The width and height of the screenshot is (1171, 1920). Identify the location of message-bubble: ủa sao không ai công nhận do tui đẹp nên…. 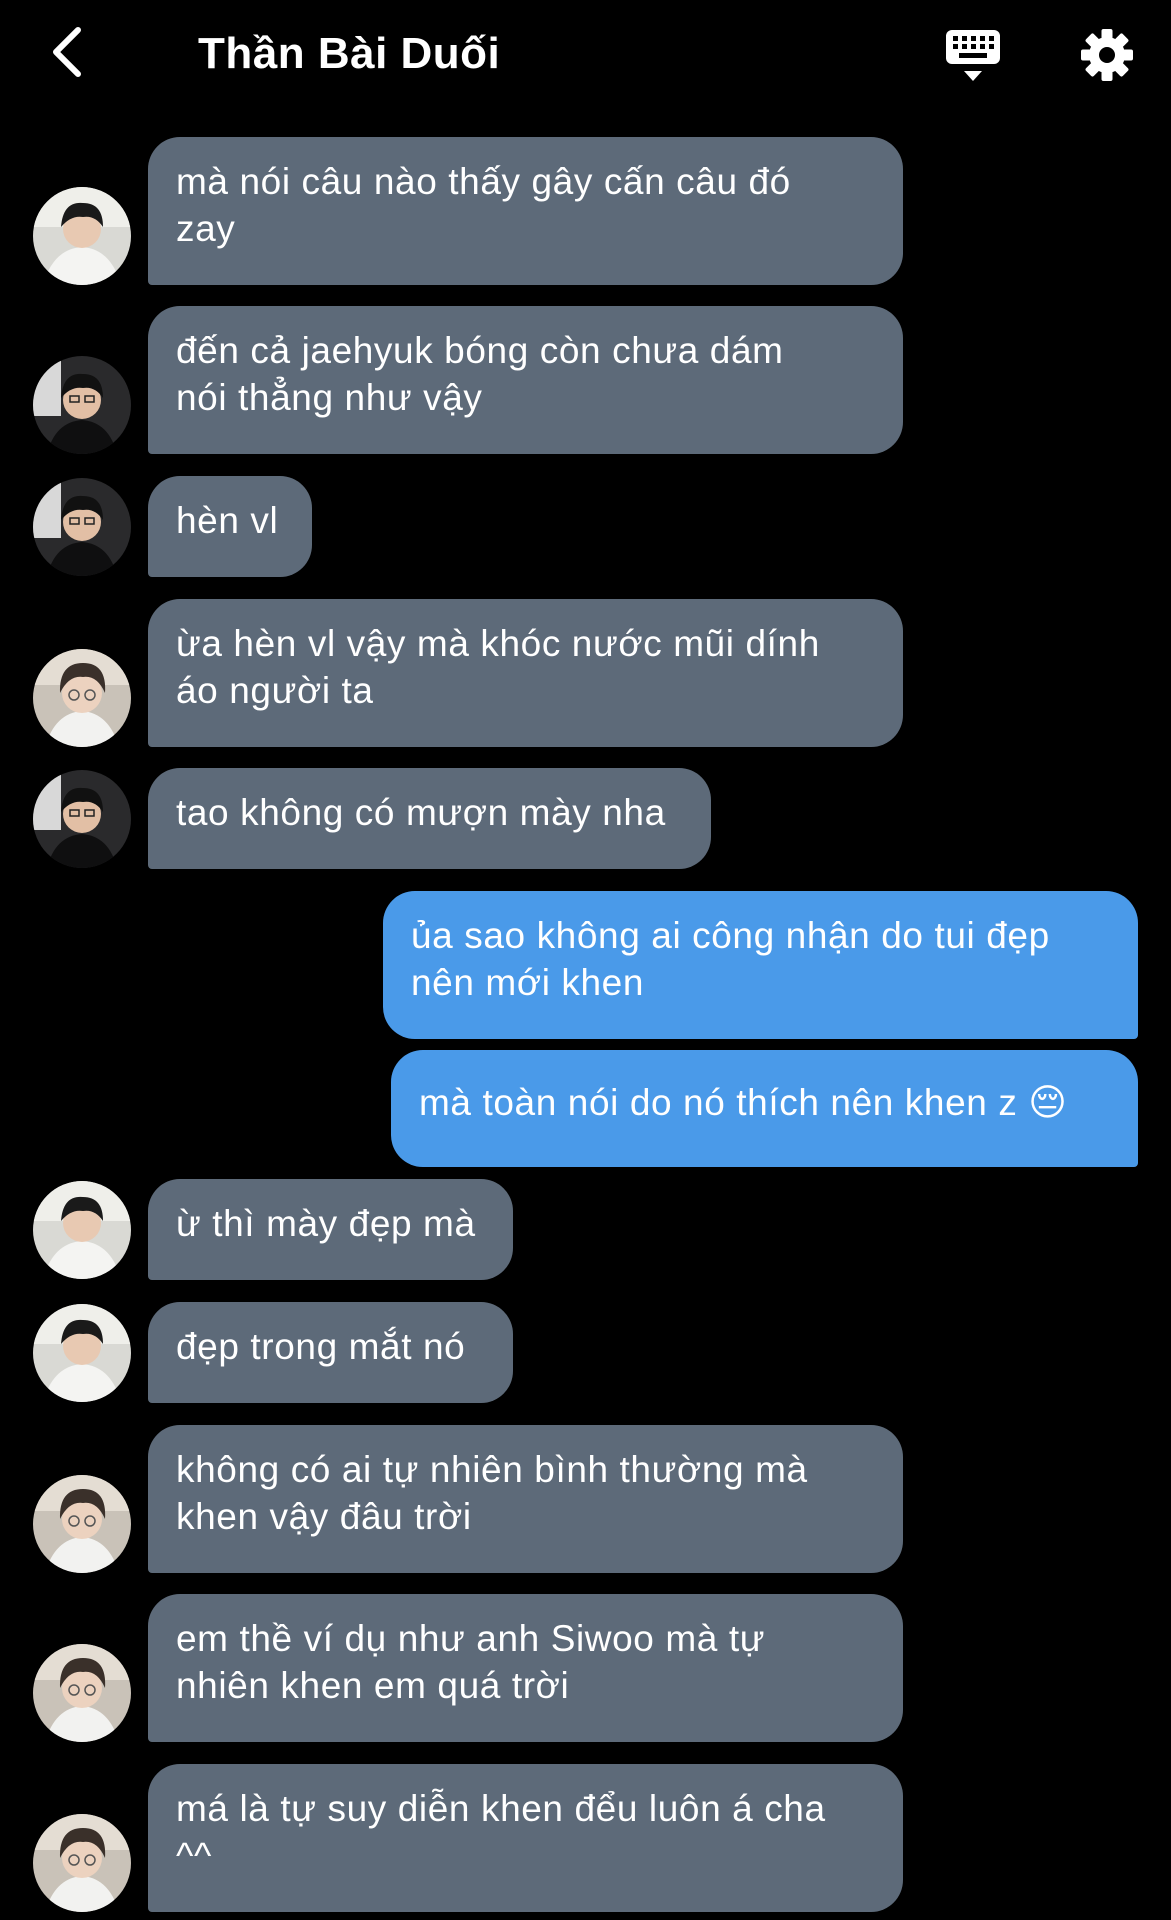
(760, 965).